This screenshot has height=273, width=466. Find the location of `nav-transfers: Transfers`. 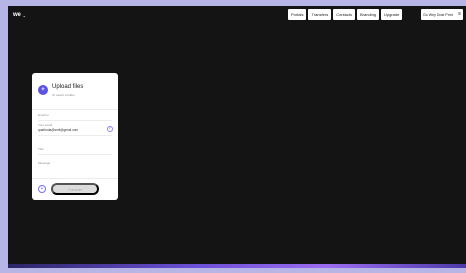

nav-transfers: Transfers is located at coordinates (320, 14).